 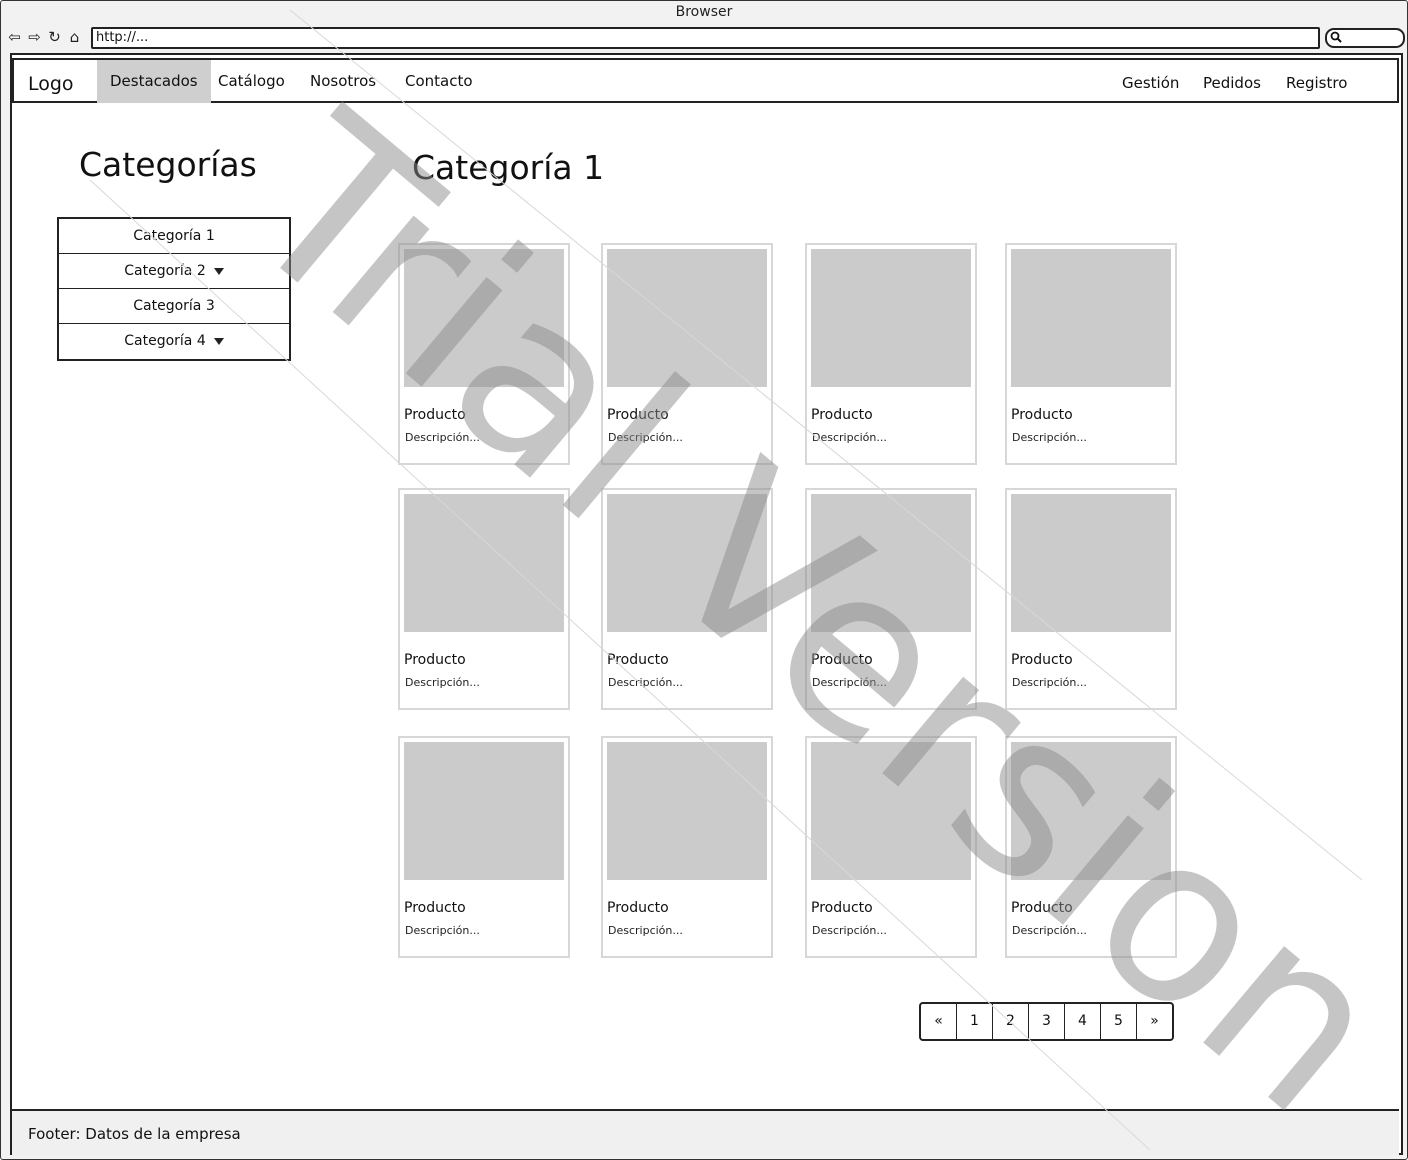 I want to click on back-icon: ⇦, so click(x=14, y=37).